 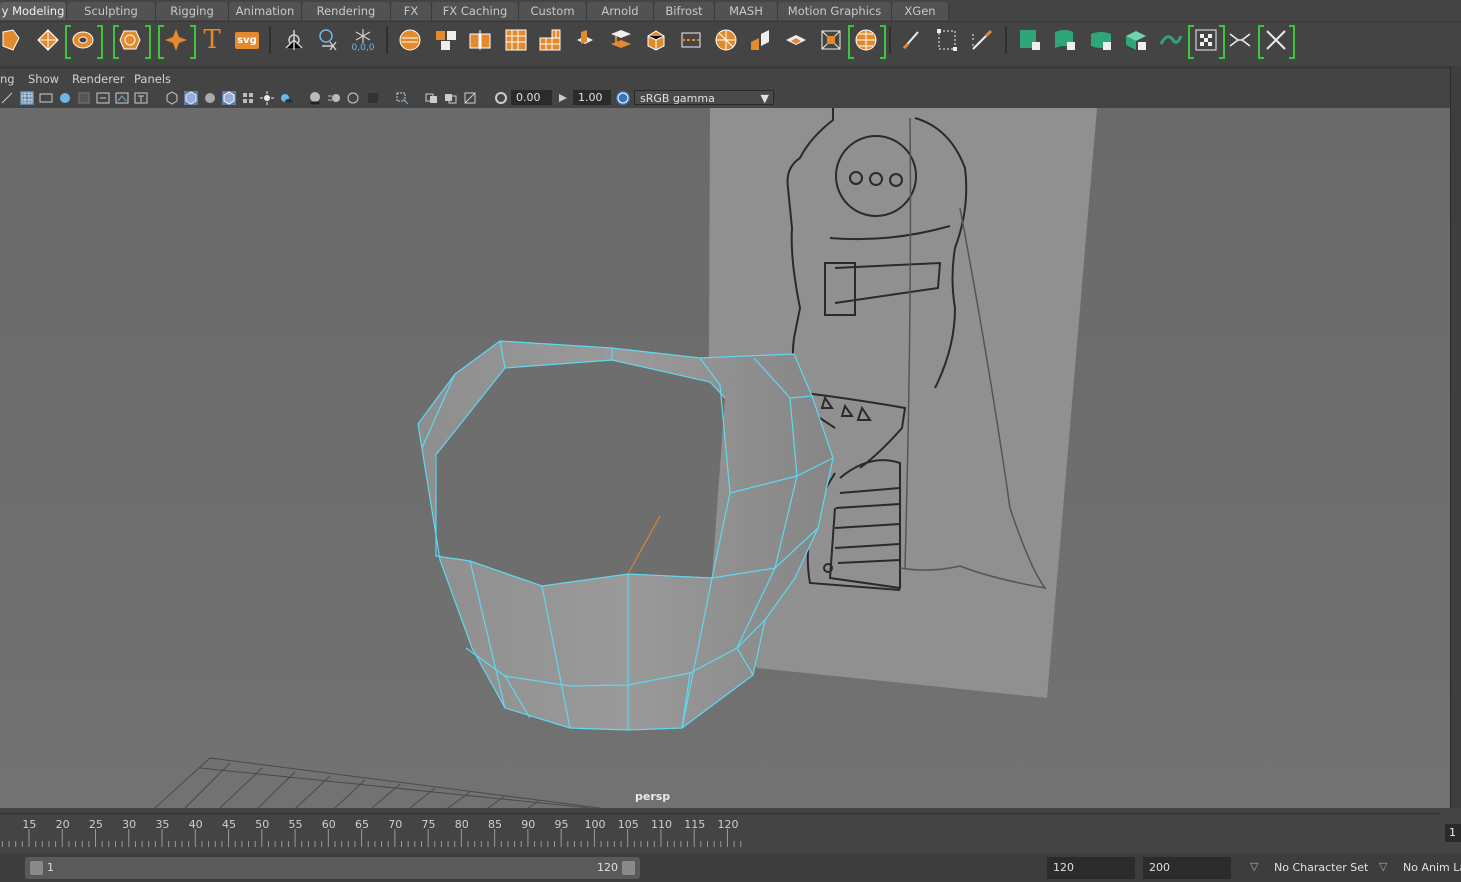 I want to click on textured-icon, so click(x=248, y=98).